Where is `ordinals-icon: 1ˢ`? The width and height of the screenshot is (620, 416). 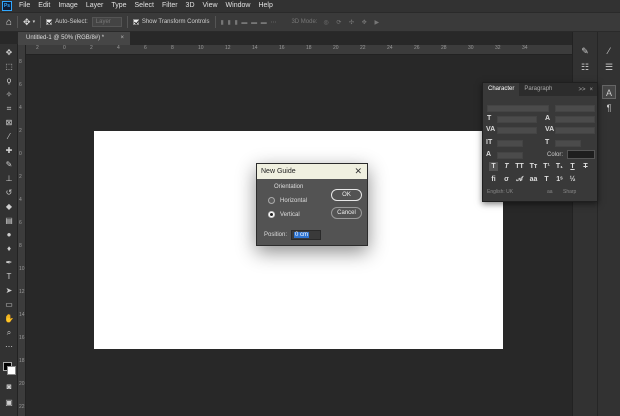 ordinals-icon: 1ˢ is located at coordinates (559, 179).